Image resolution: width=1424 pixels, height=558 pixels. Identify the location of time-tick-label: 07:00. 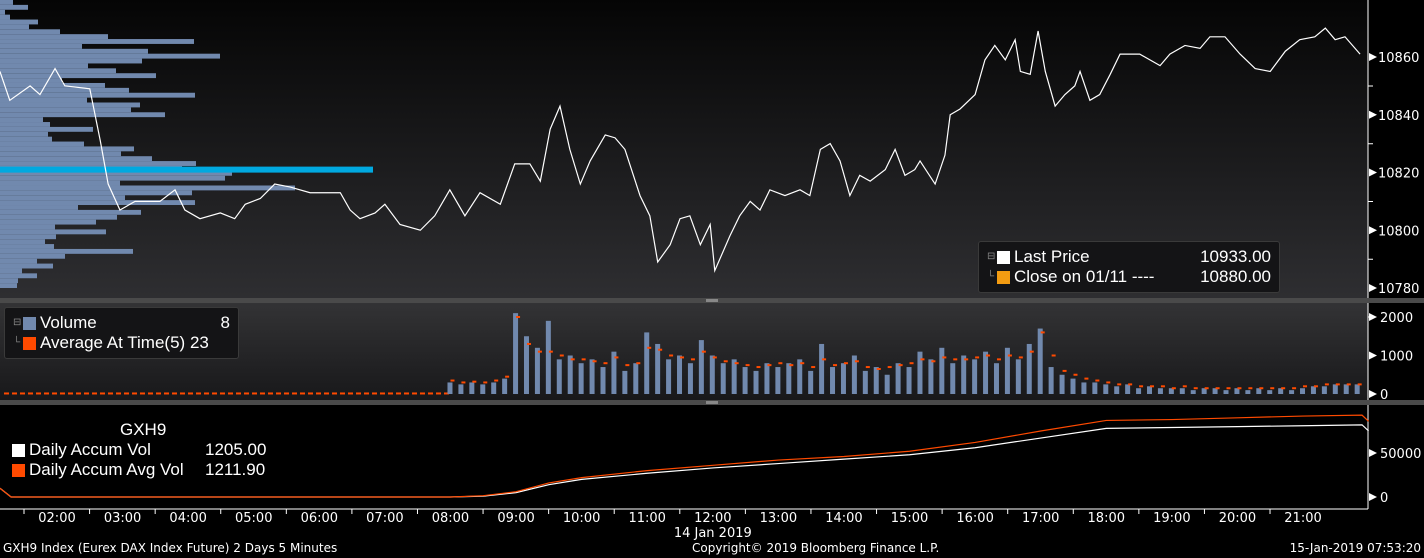
(384, 518).